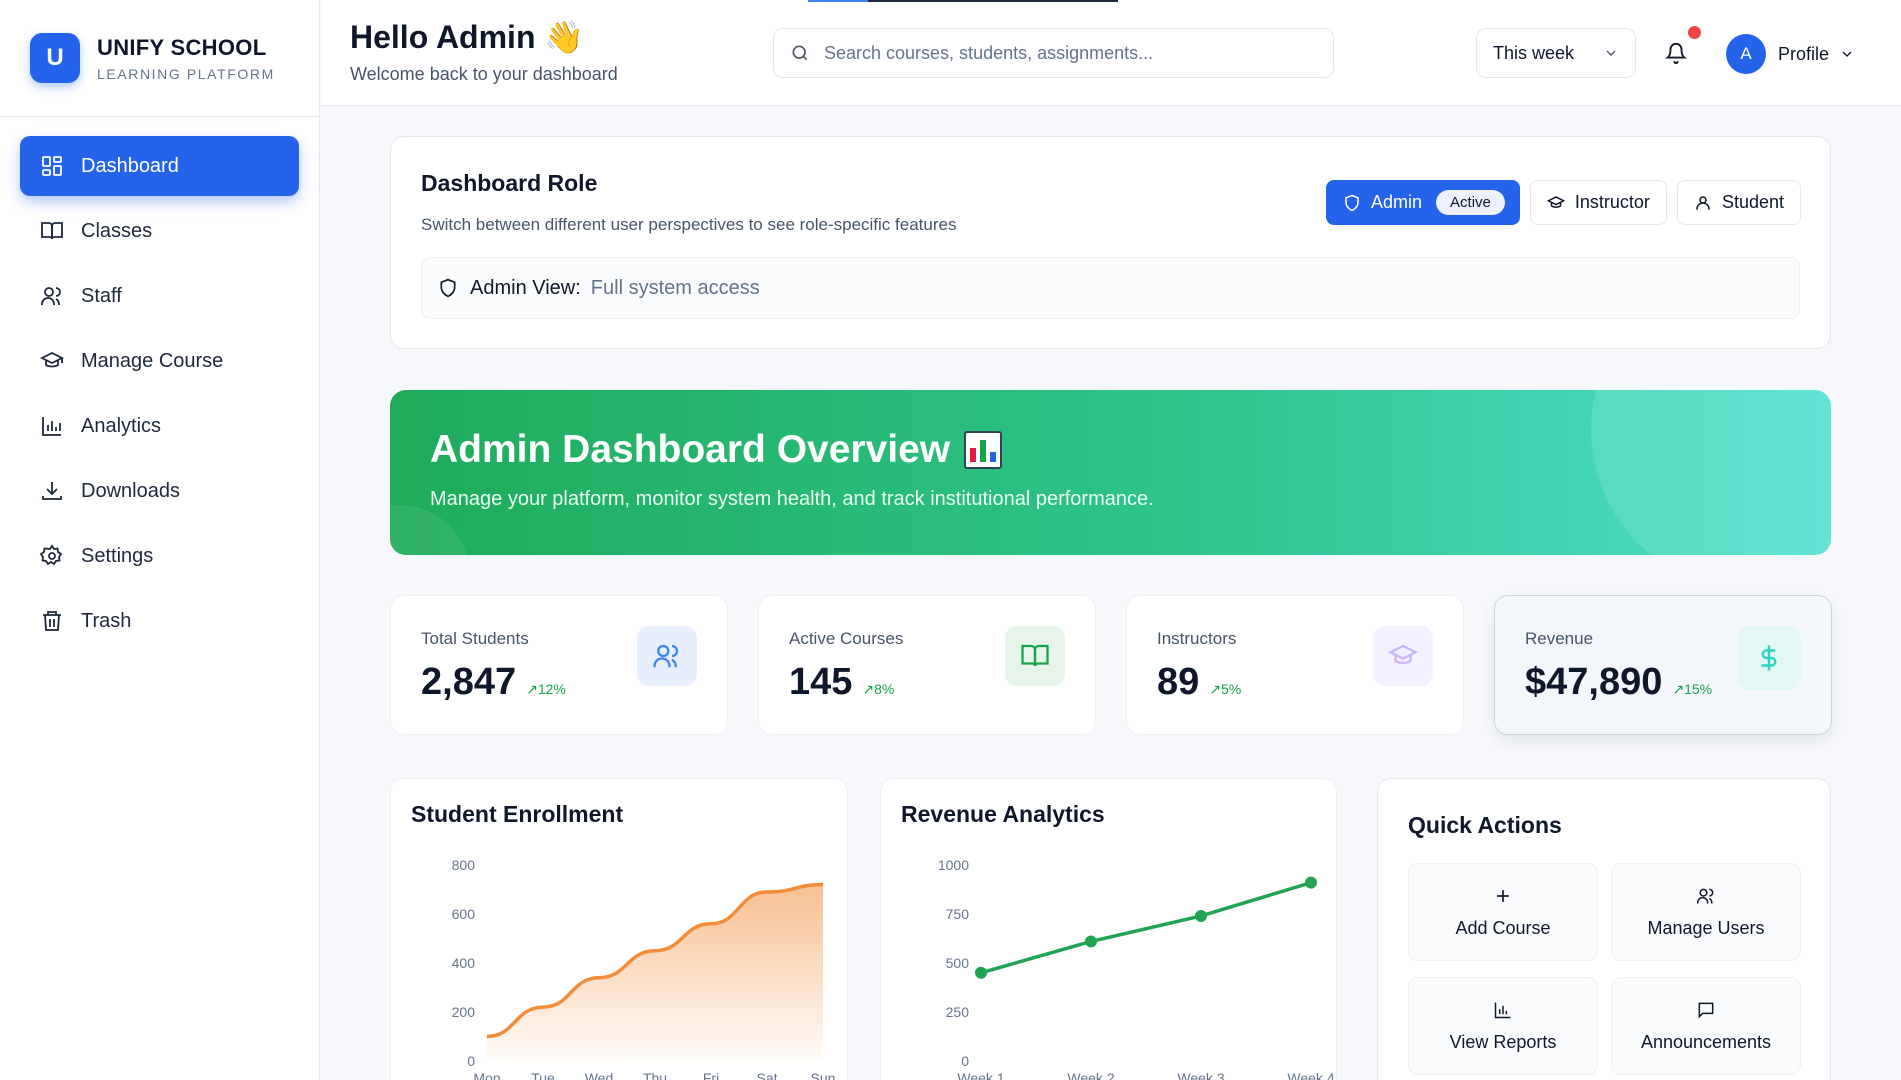 The height and width of the screenshot is (1080, 1901). Describe the element at coordinates (117, 230) in the screenshot. I see `sidebar-item-label: Classes` at that location.